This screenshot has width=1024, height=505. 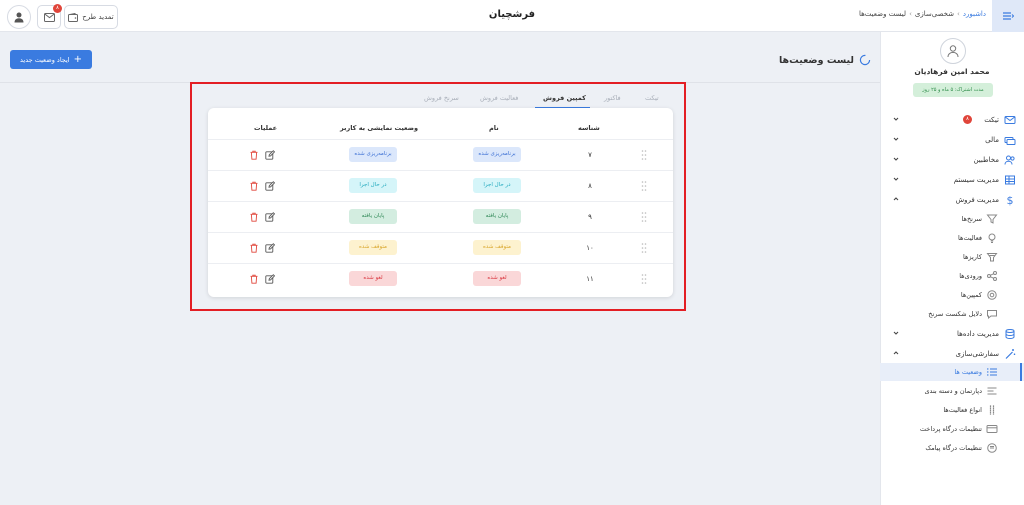 I want to click on sidebar-item-label: تنظیمات درگاه پیامک, so click(x=953, y=448).